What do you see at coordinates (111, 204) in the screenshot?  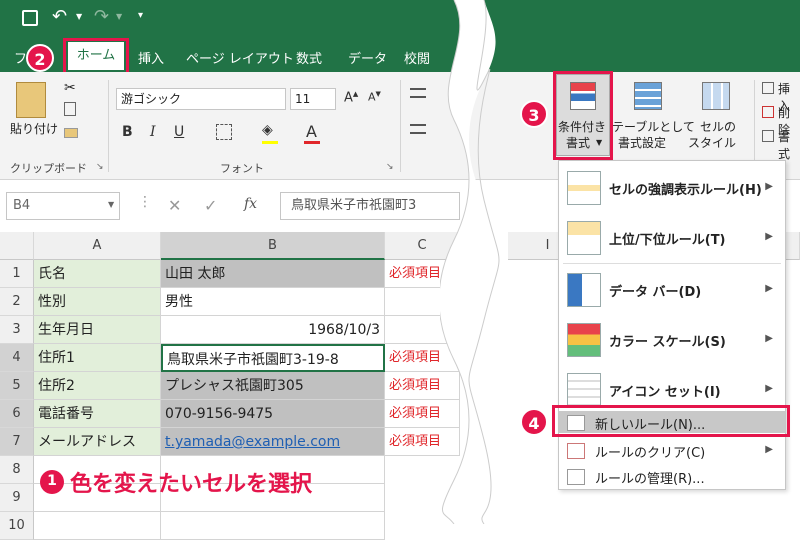 I see `name-box-dropdown-icon: ▼` at bounding box center [111, 204].